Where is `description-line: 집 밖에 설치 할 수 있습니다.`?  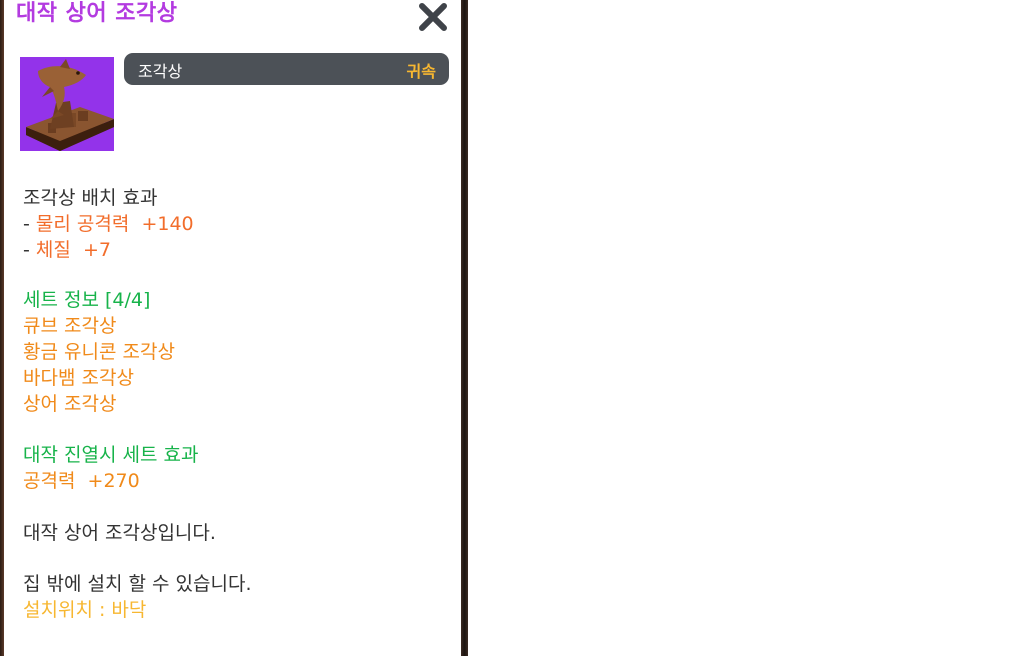 description-line: 집 밖에 설치 할 수 있습니다. is located at coordinates (137, 584).